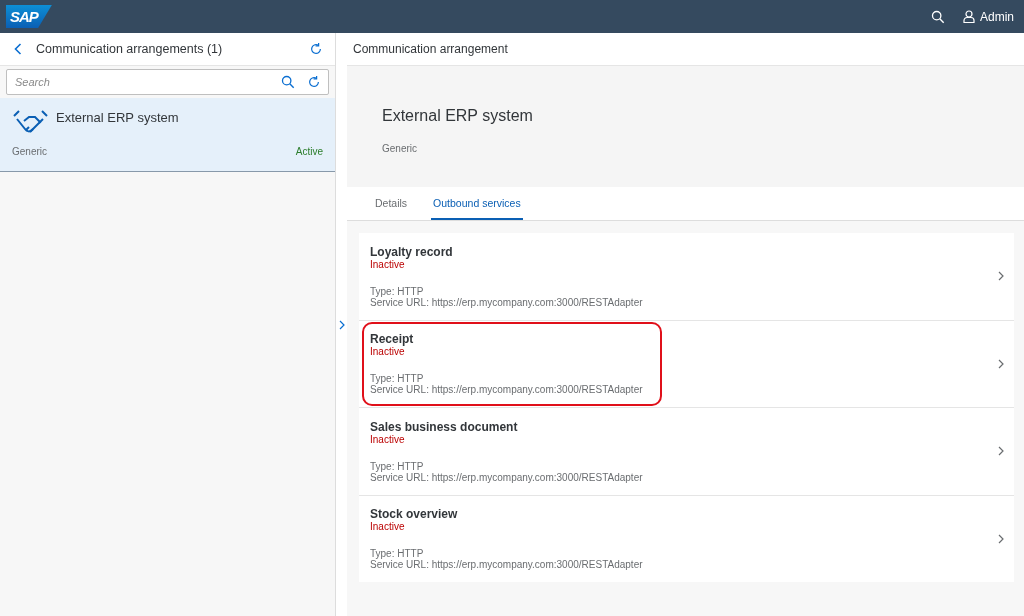 Image resolution: width=1024 pixels, height=616 pixels. What do you see at coordinates (18, 49) in the screenshot?
I see `back-icon` at bounding box center [18, 49].